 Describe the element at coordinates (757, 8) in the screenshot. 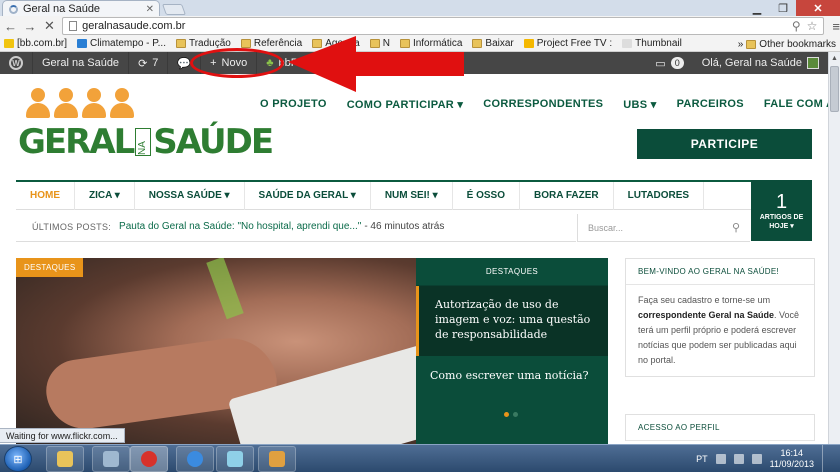

I see `minimize-icon: ▁` at that location.